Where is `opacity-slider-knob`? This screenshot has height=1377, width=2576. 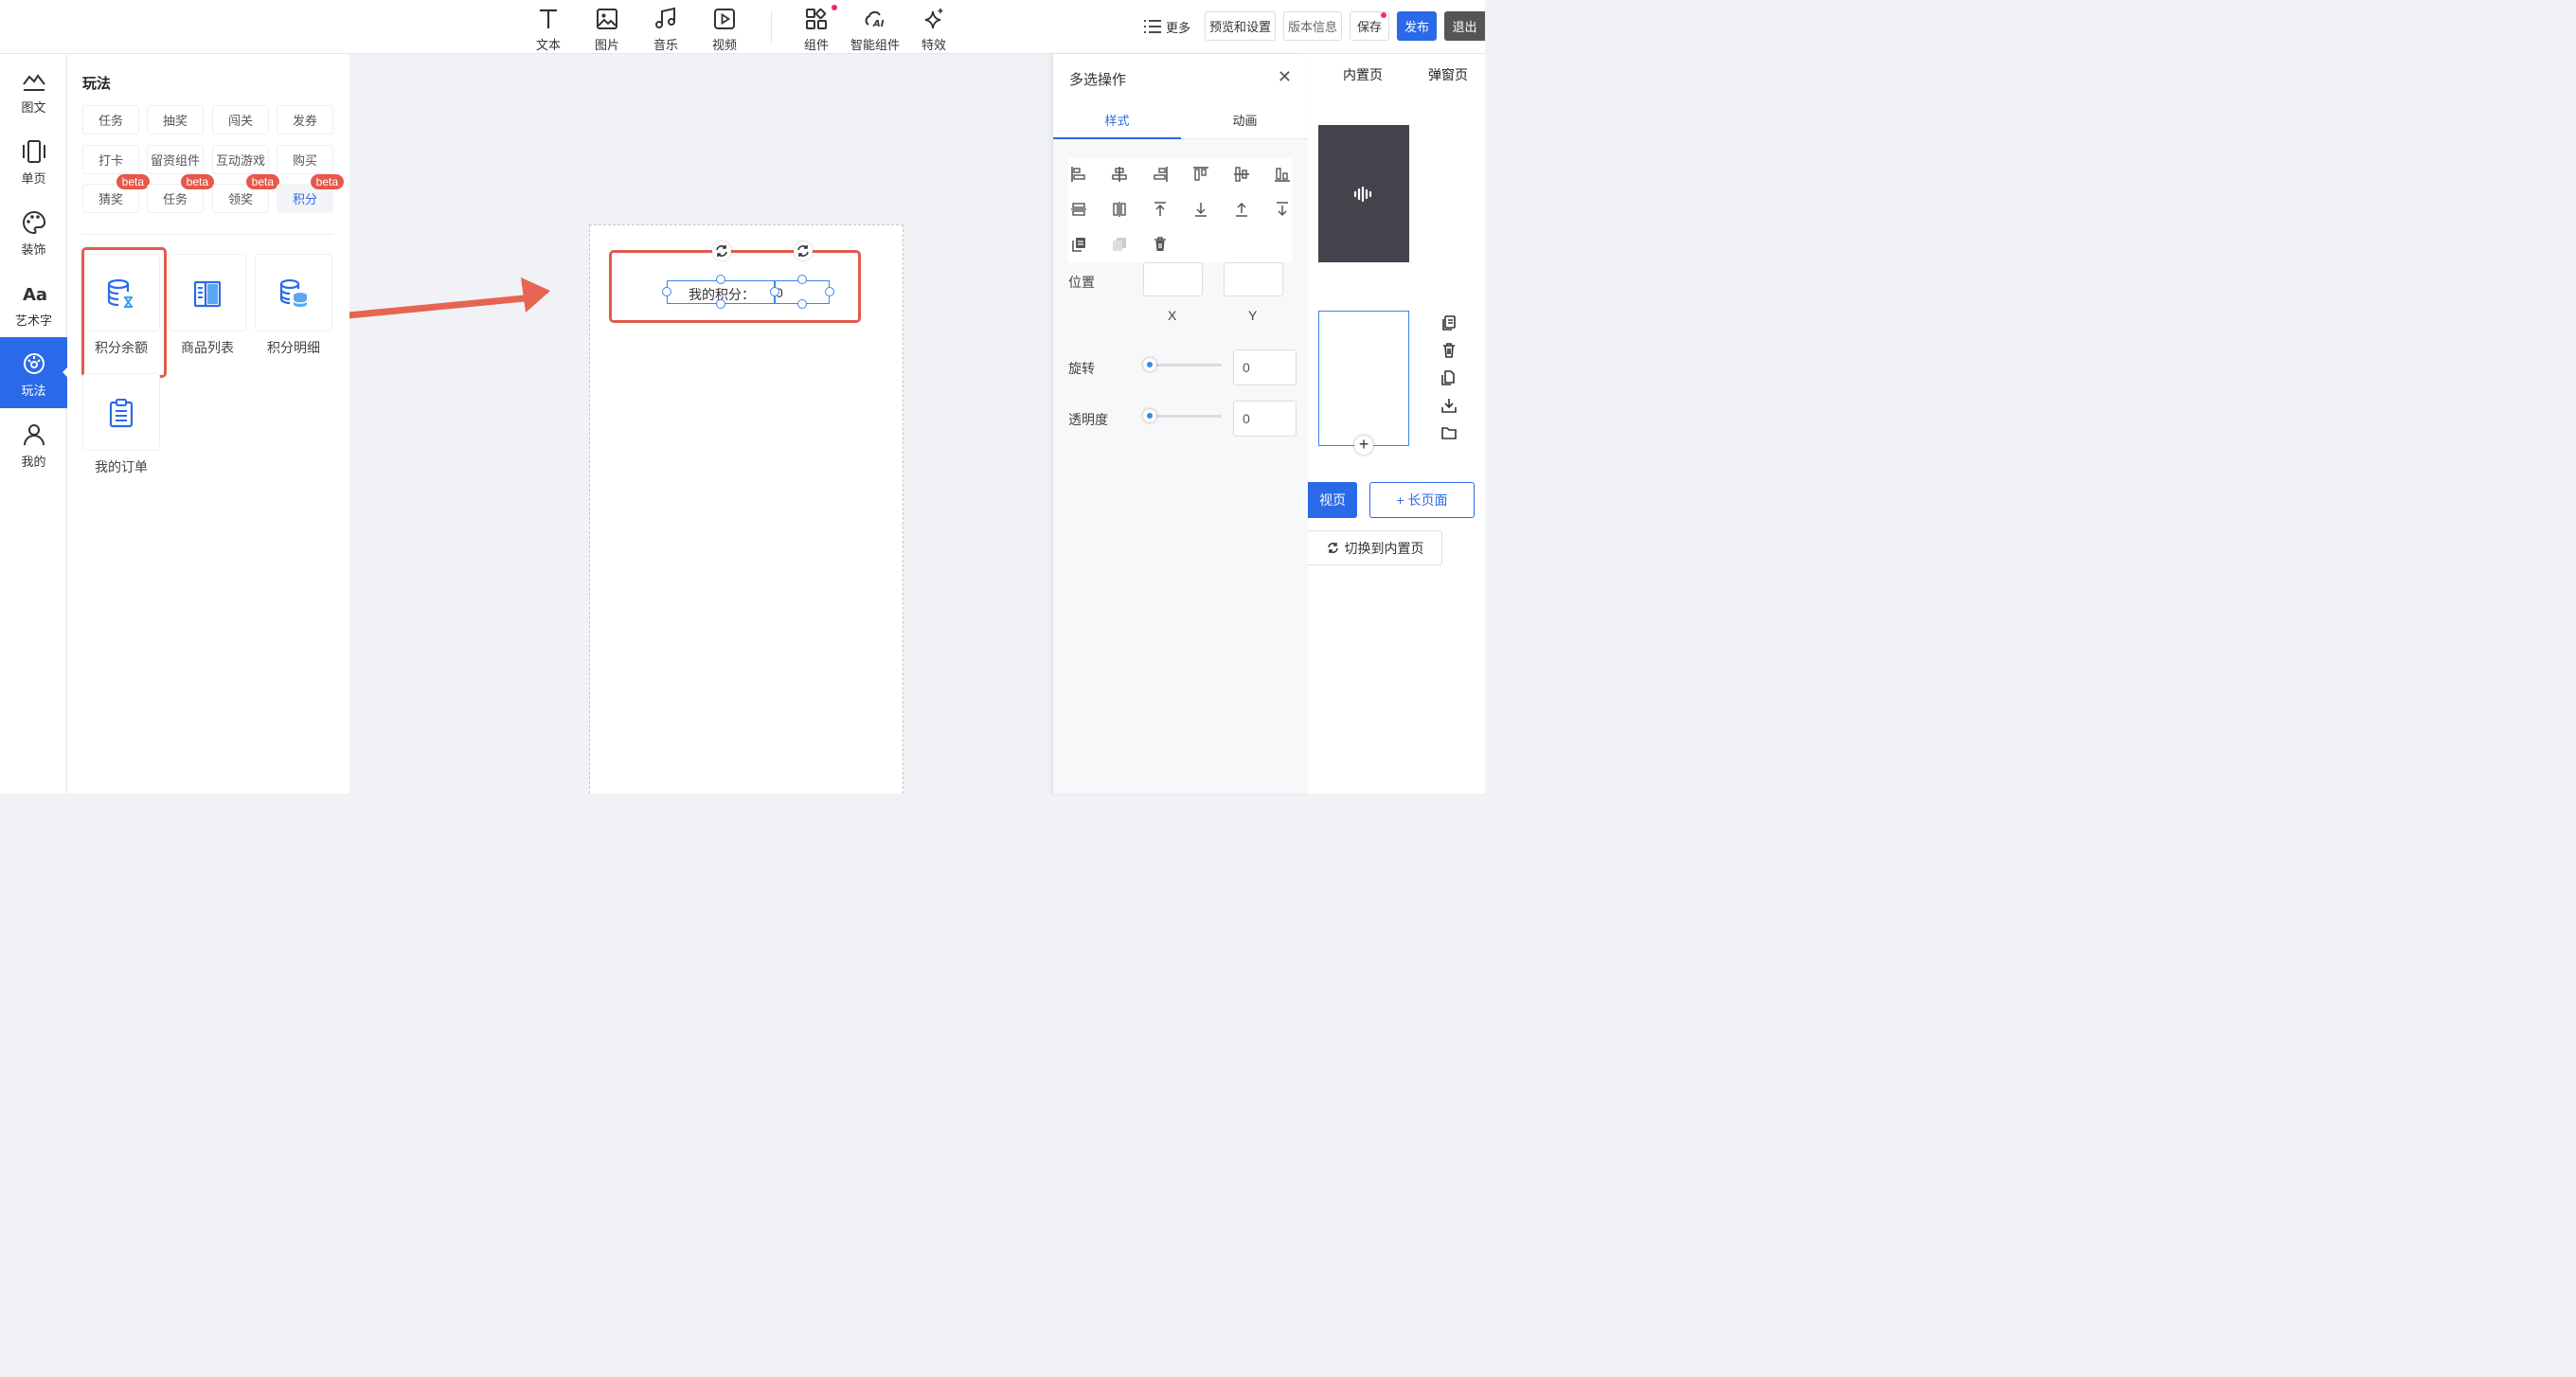
opacity-slider-knob is located at coordinates (1149, 415).